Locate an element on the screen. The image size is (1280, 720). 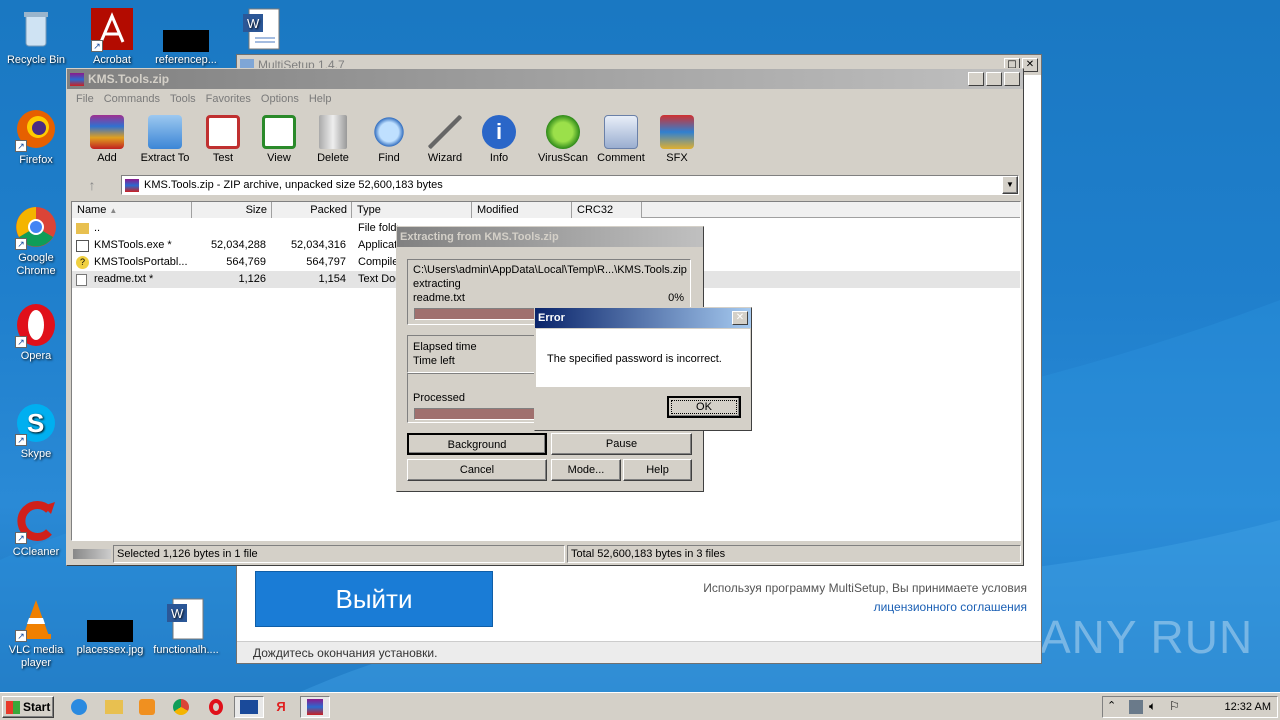
info-button: i Info is located at coordinates (499, 138).